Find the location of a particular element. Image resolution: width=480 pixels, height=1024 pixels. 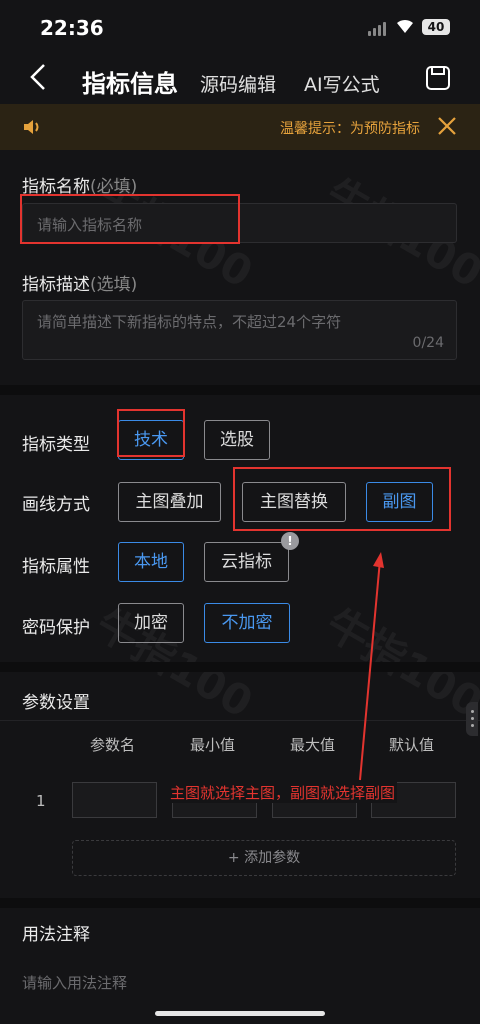

add-param-button: + 添加参数 is located at coordinates (264, 858).